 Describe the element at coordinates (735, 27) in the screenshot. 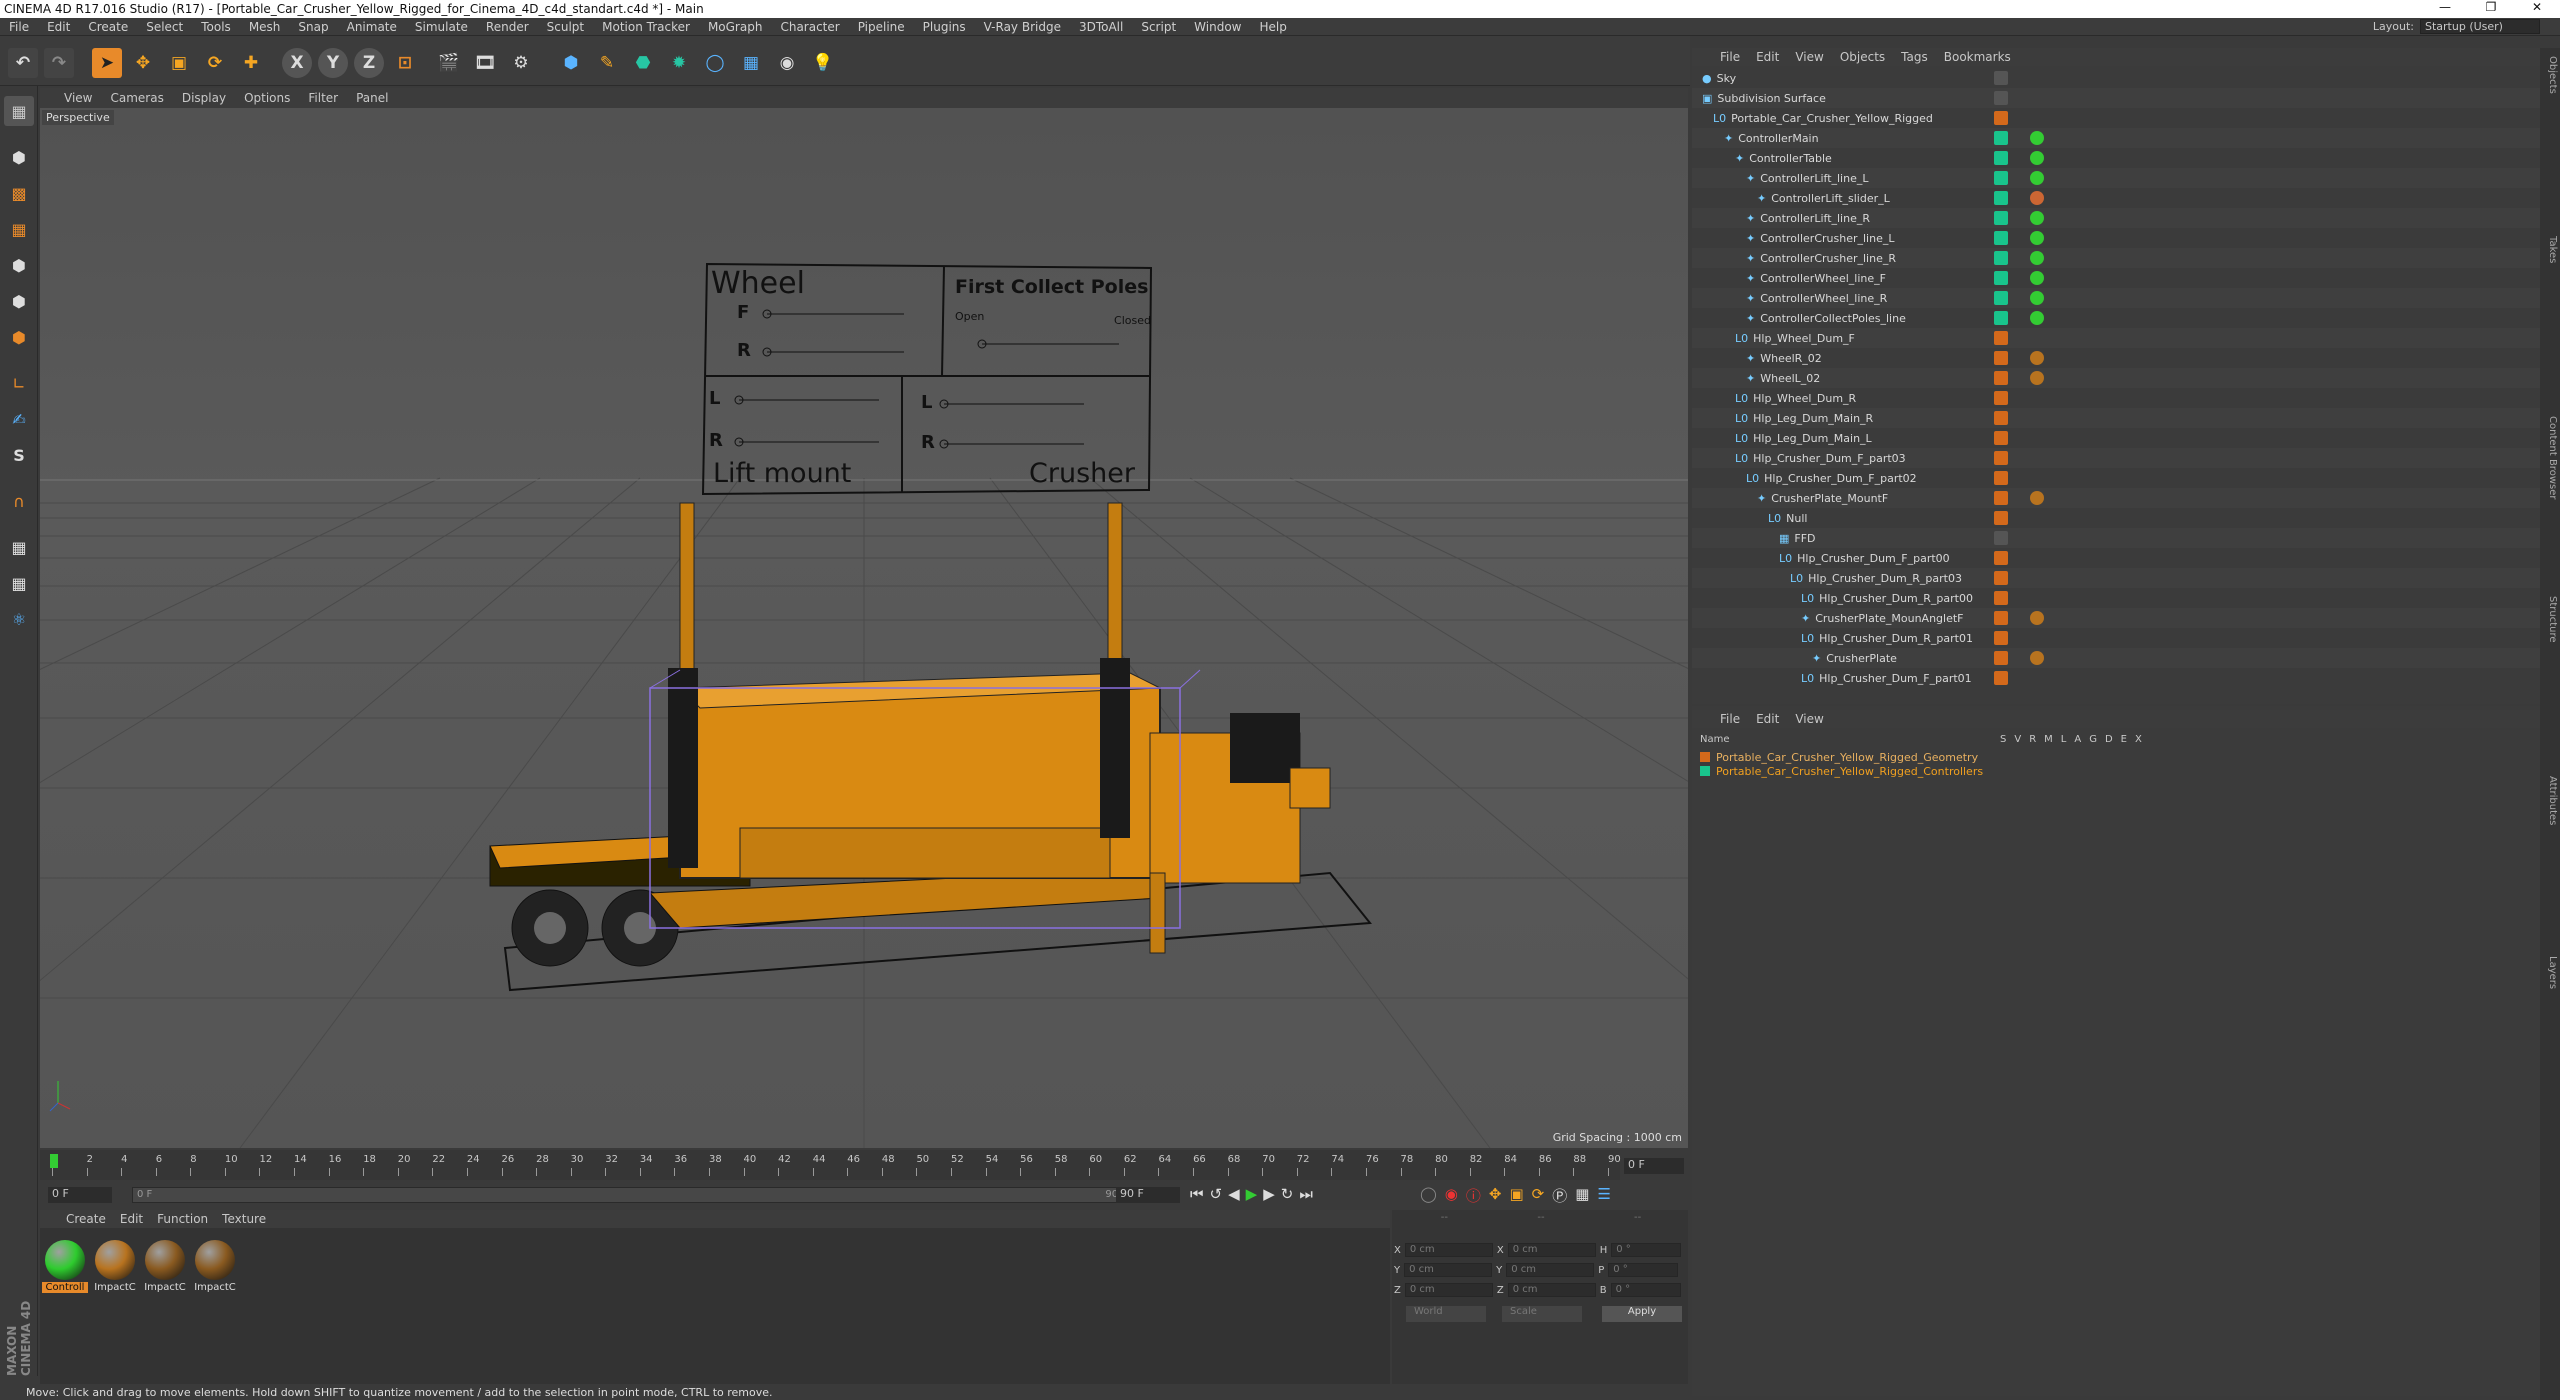

I see `menu-mograph: MoGraph` at that location.